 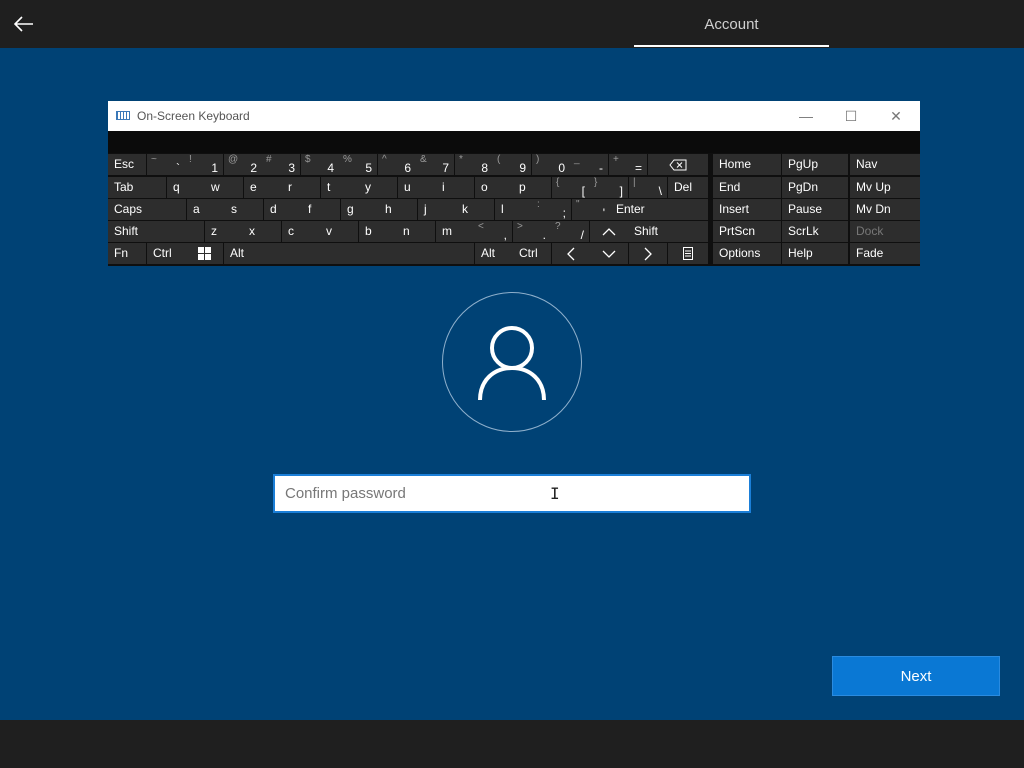 What do you see at coordinates (514, 116) in the screenshot?
I see `osk-title-bar: On-Screen Keyboard — ☐ ✕` at bounding box center [514, 116].